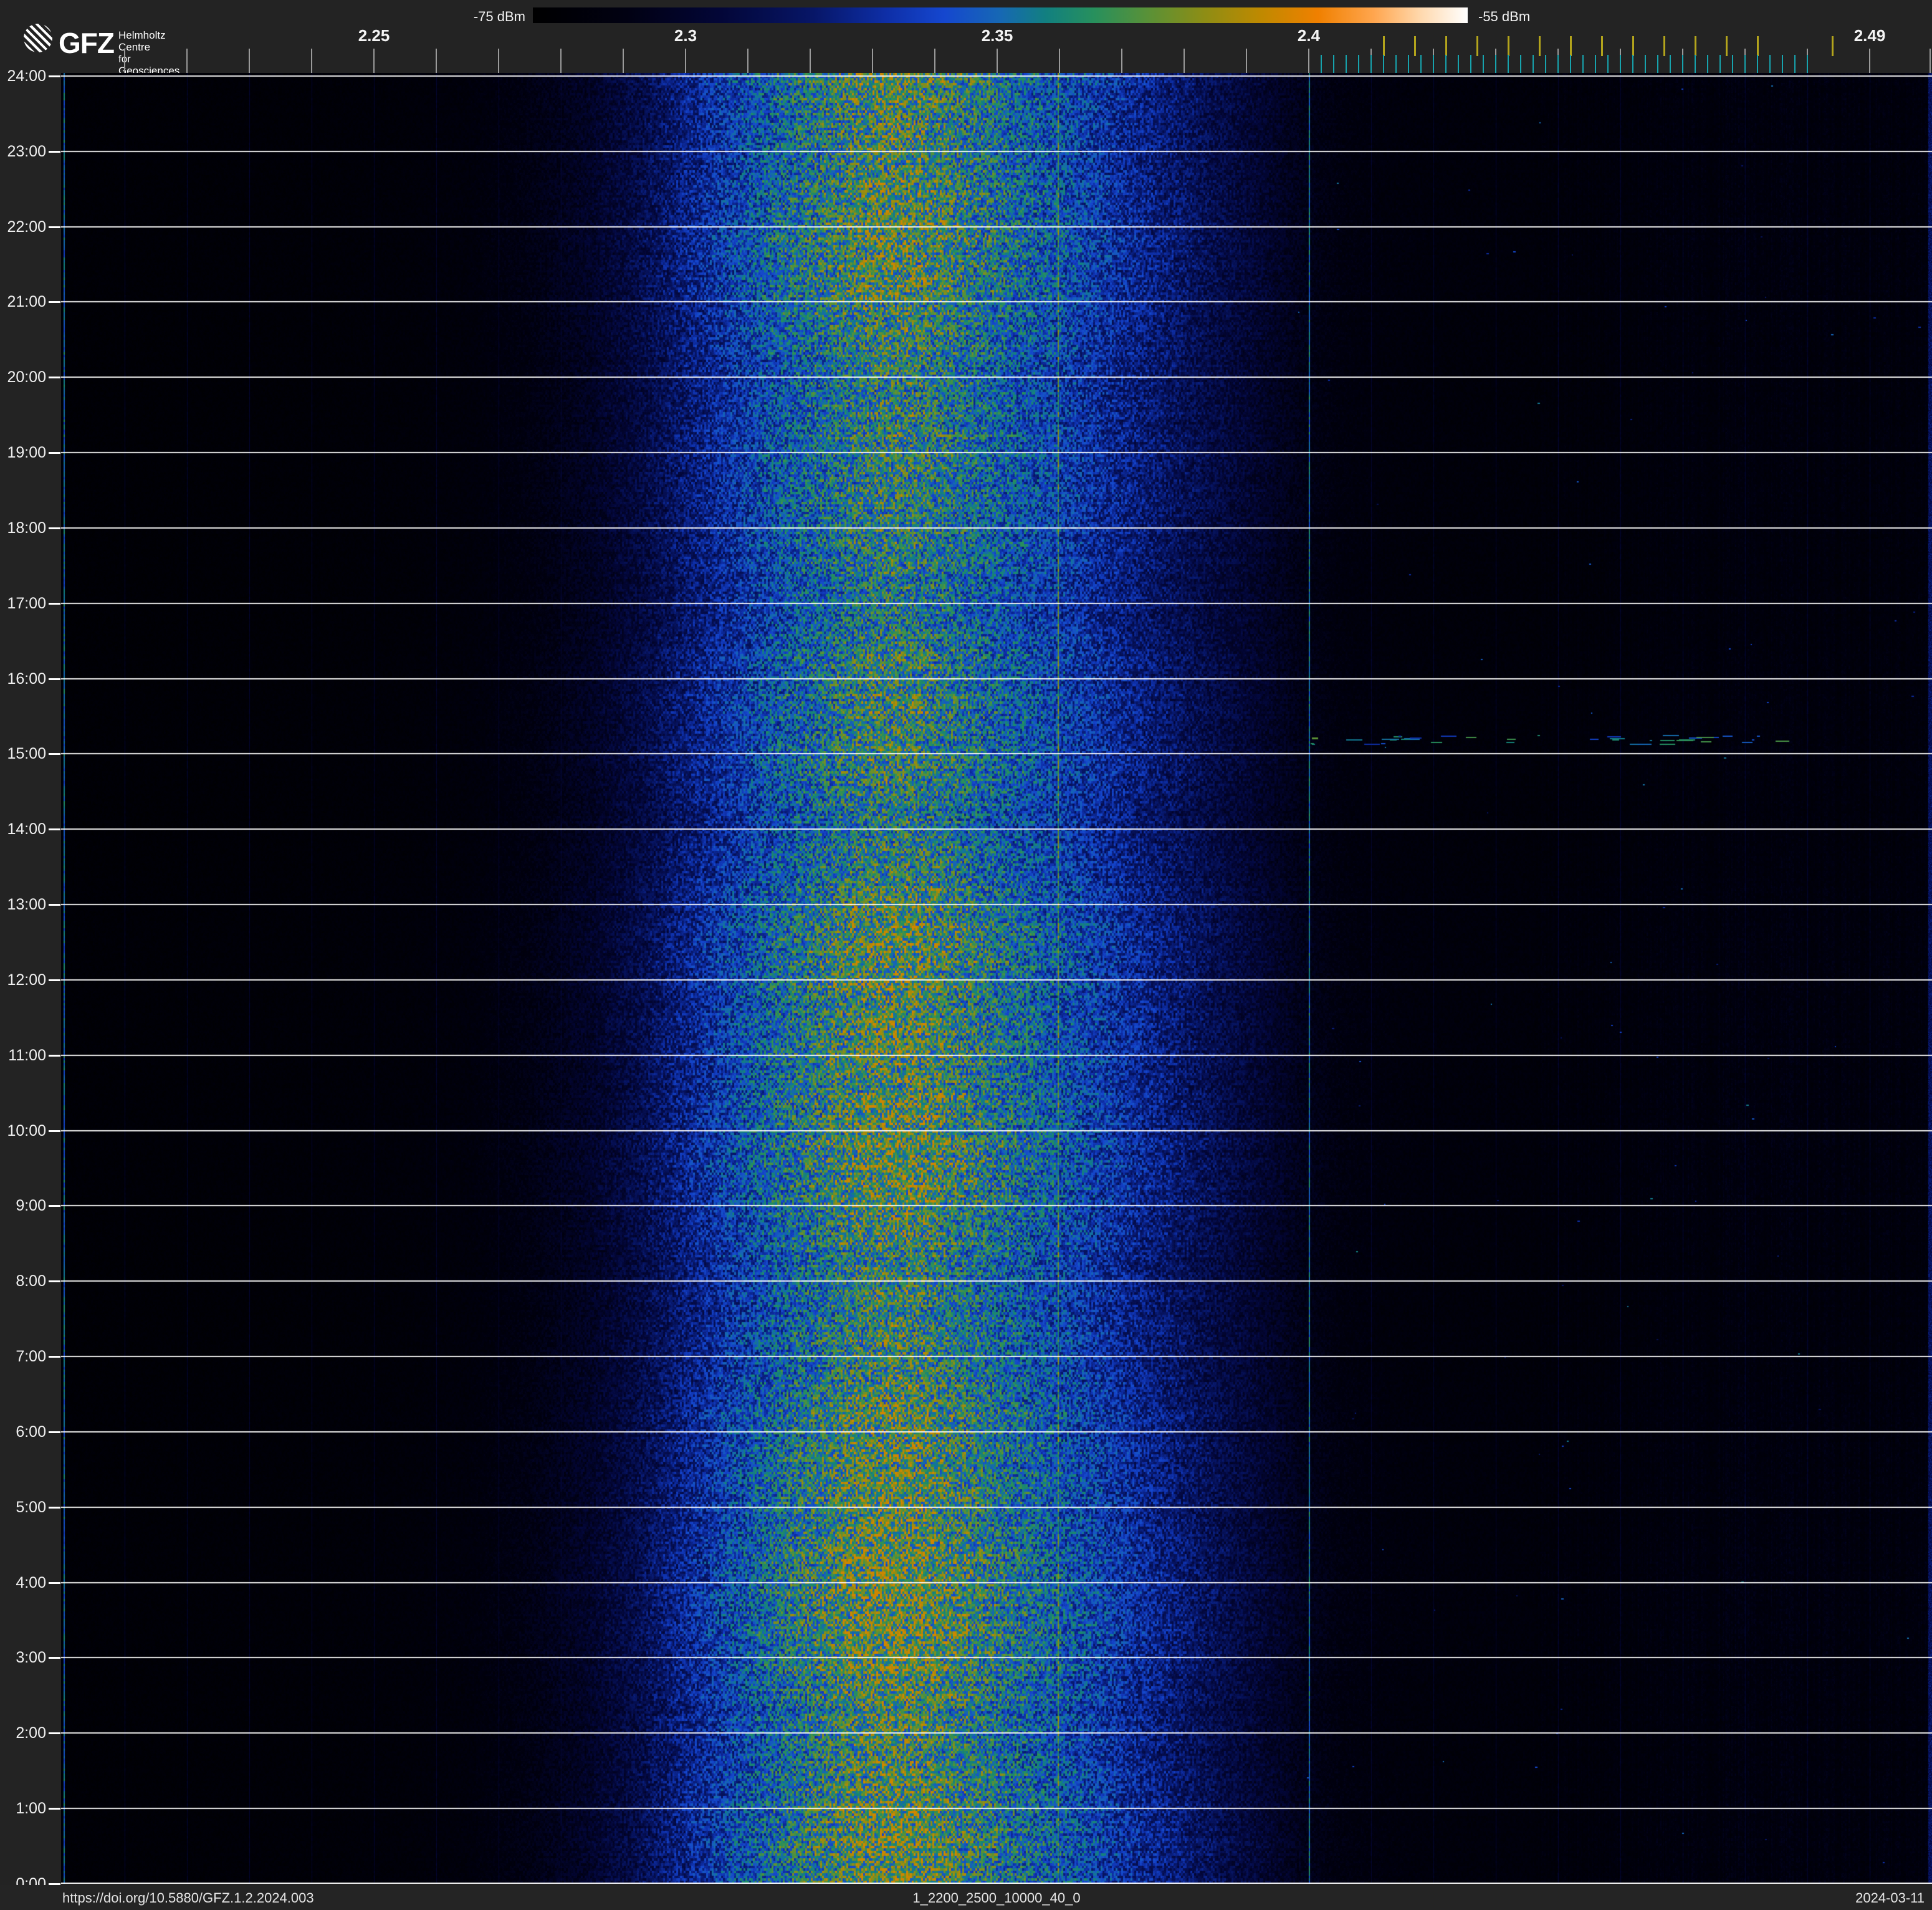 Image resolution: width=1932 pixels, height=1910 pixels. I want to click on colorbar-max-label: -55 dBm, so click(1504, 16).